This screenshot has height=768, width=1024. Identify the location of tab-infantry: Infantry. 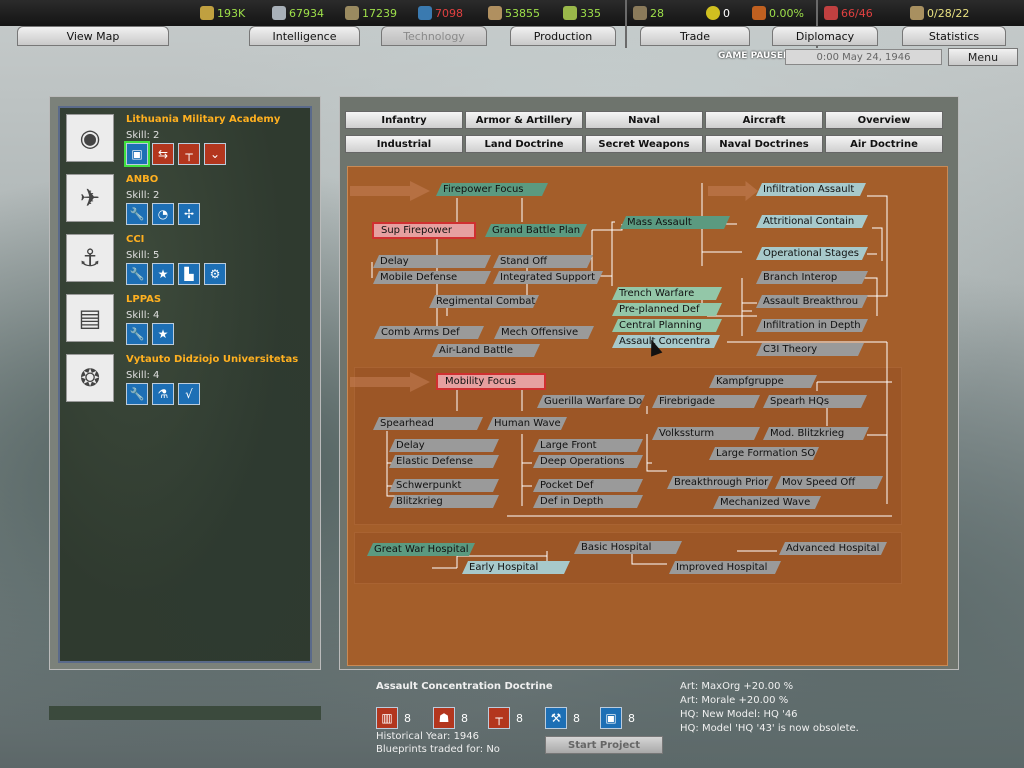
(404, 120).